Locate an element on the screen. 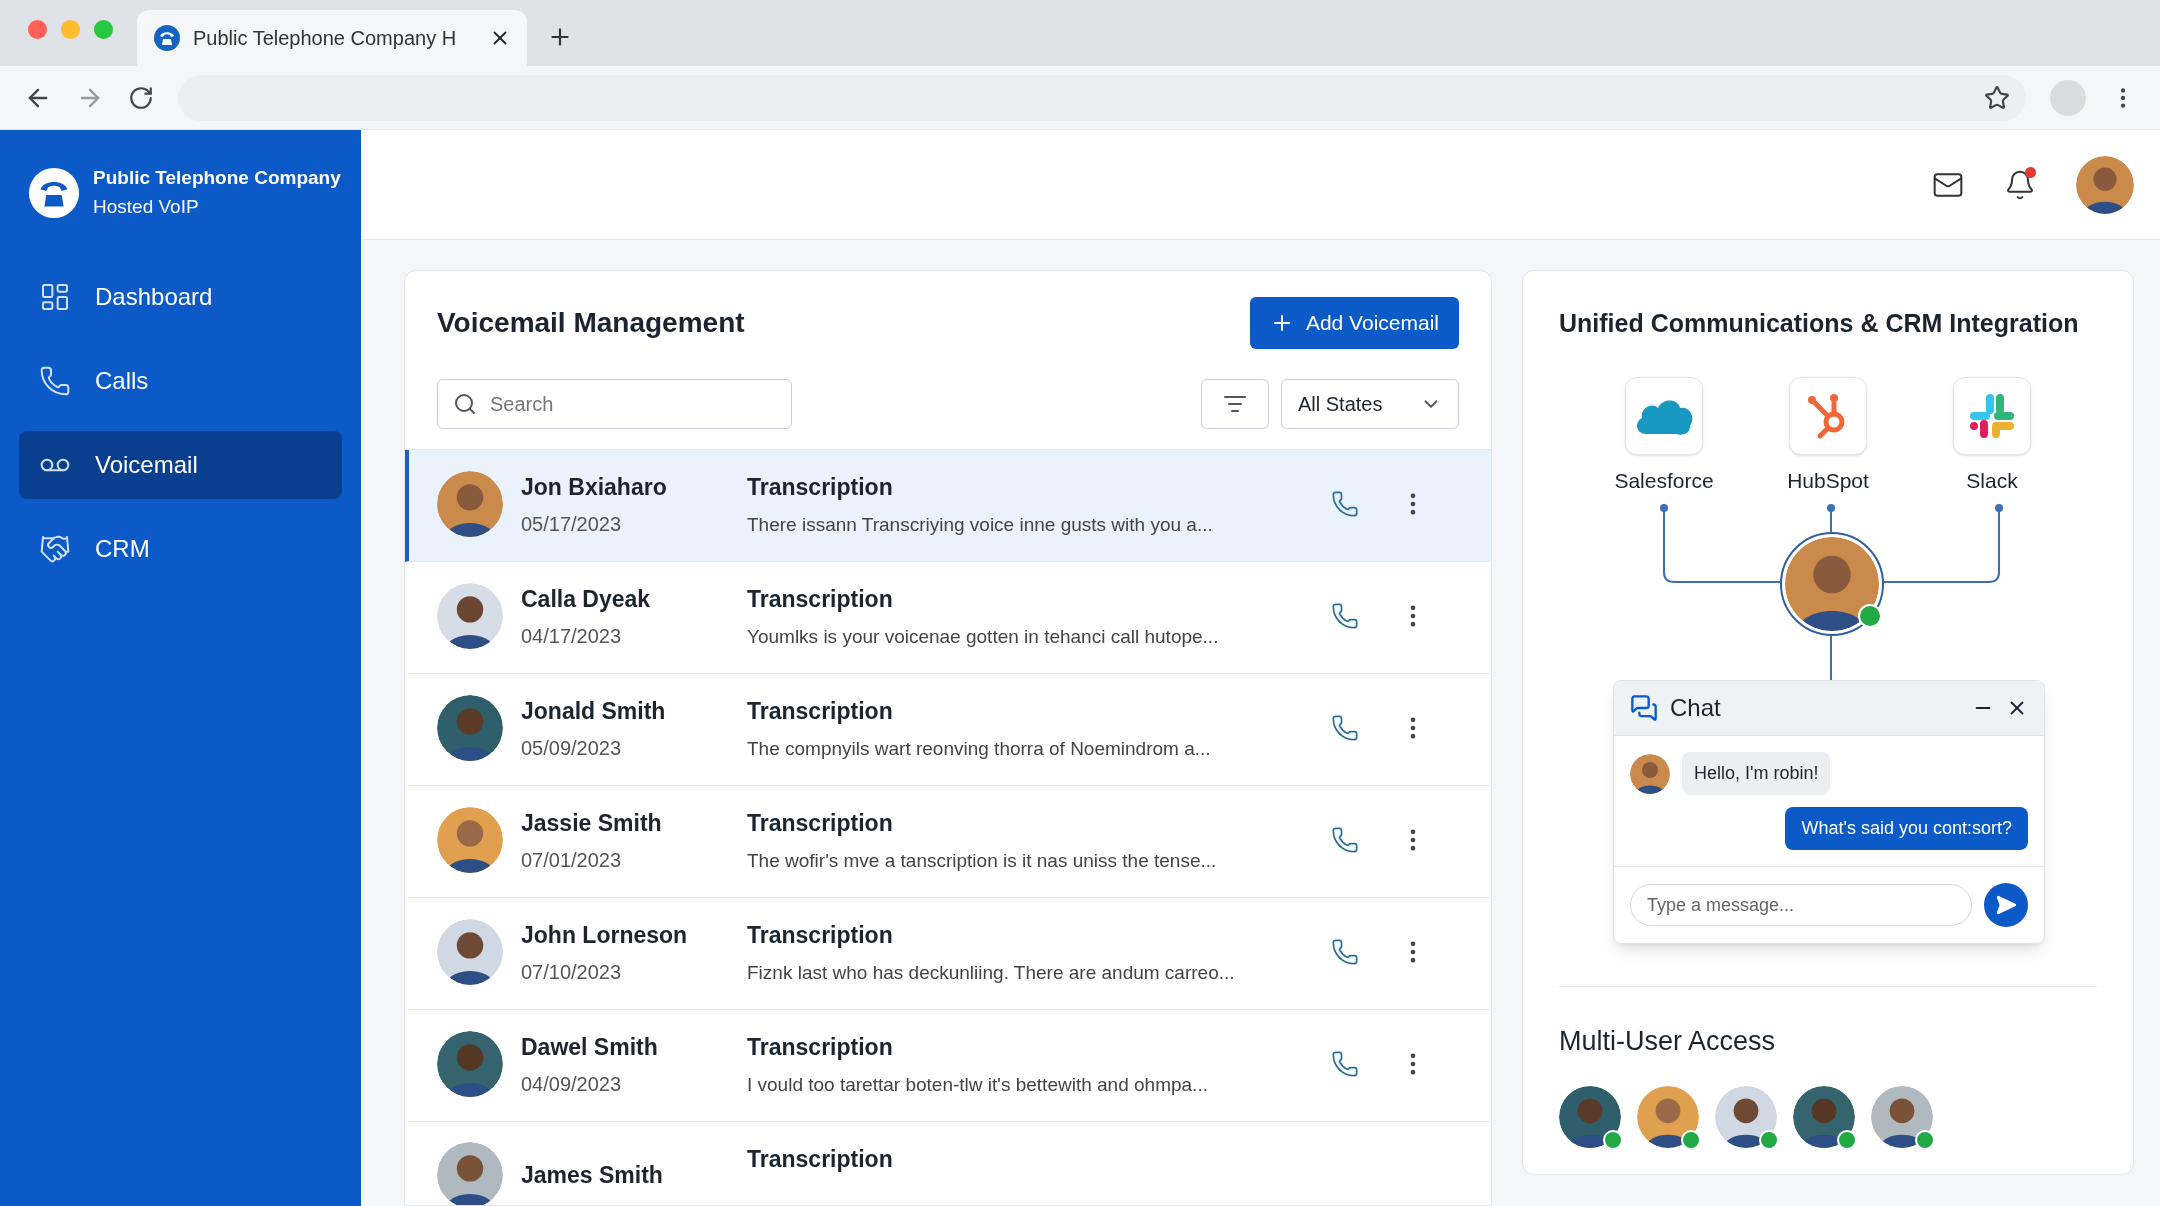 The width and height of the screenshot is (2160, 1206). send-button is located at coordinates (2006, 905).